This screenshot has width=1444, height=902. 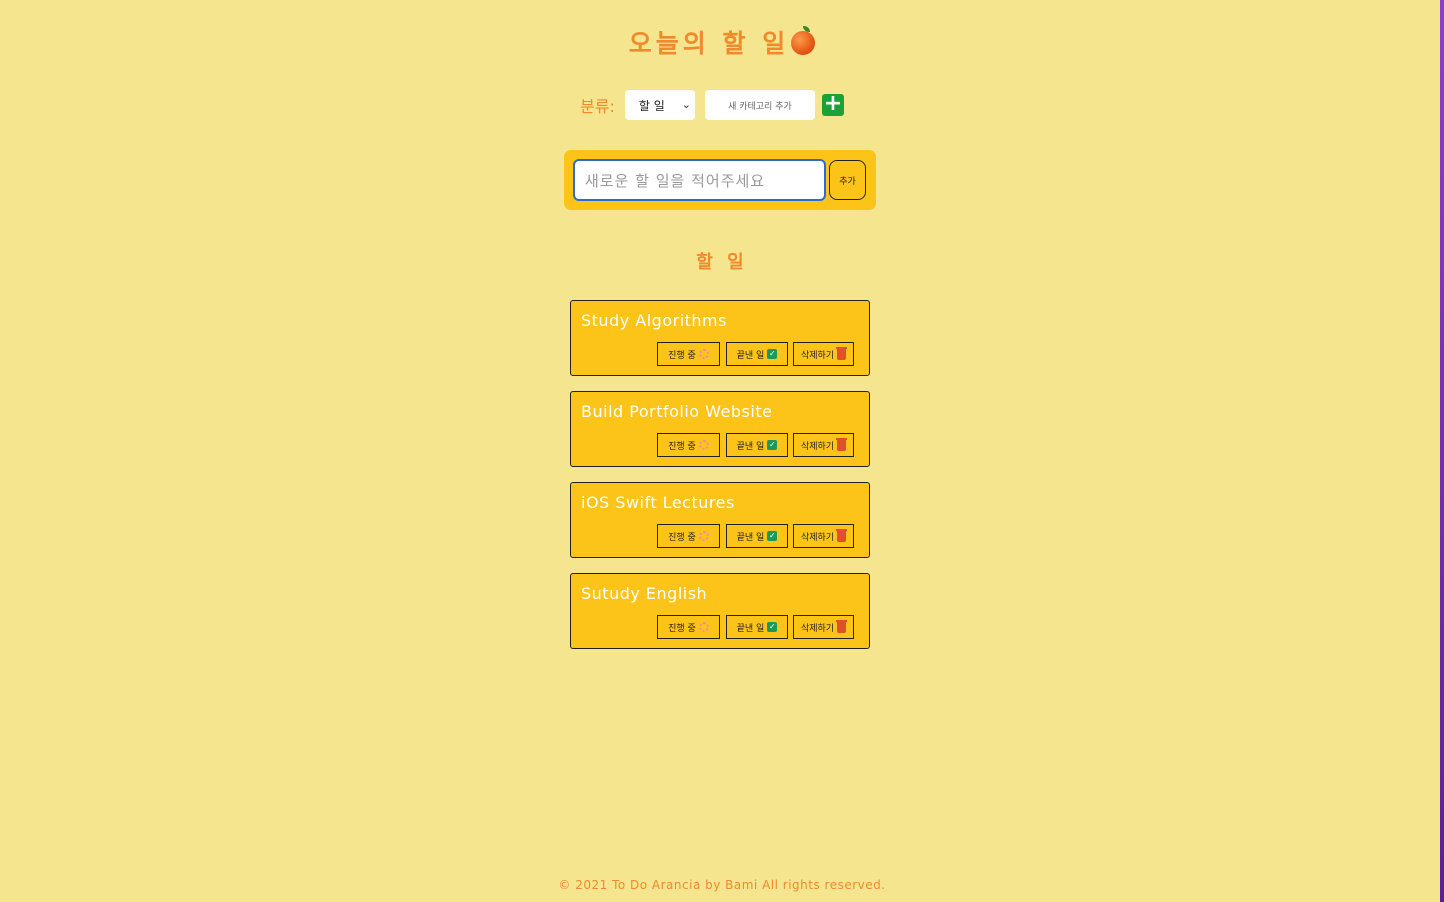 I want to click on add-category-button: +, so click(x=832, y=103).